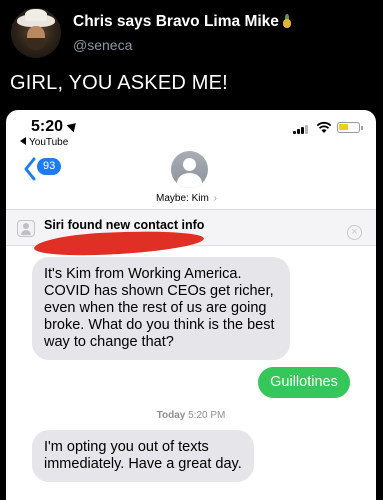 The height and width of the screenshot is (500, 383). What do you see at coordinates (47, 126) in the screenshot?
I see `status-time: 5:20` at bounding box center [47, 126].